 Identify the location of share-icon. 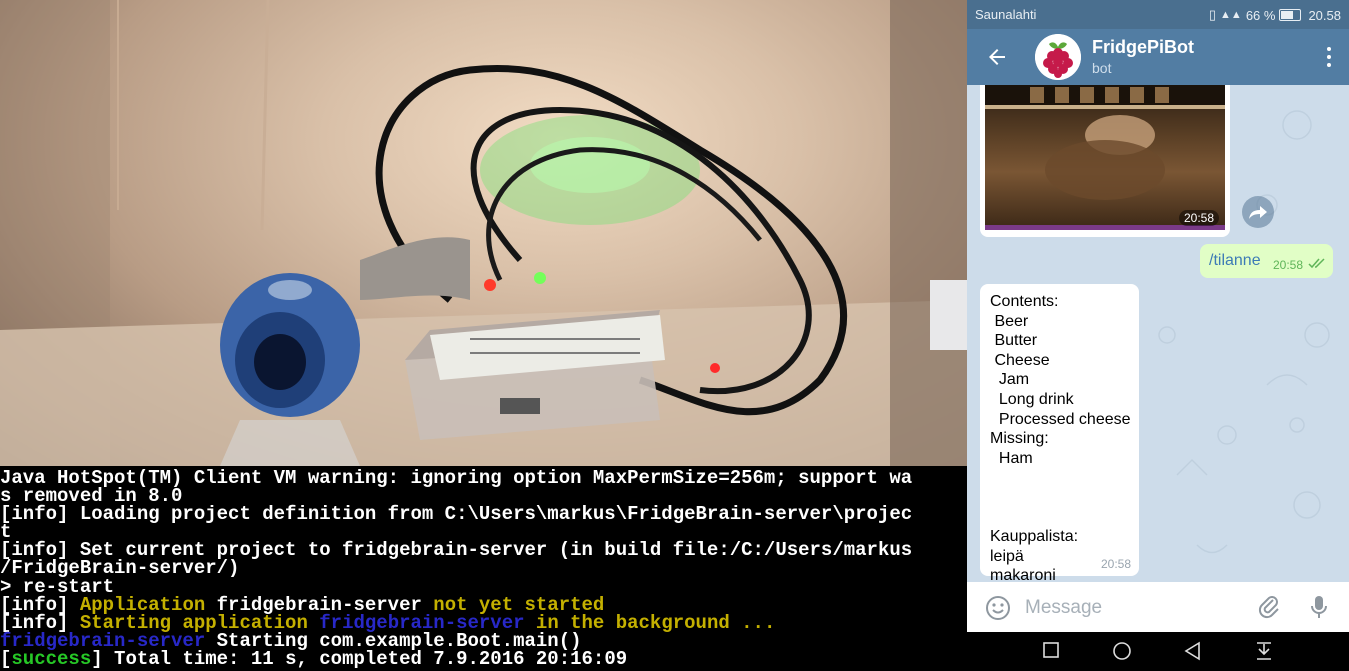
(1258, 212).